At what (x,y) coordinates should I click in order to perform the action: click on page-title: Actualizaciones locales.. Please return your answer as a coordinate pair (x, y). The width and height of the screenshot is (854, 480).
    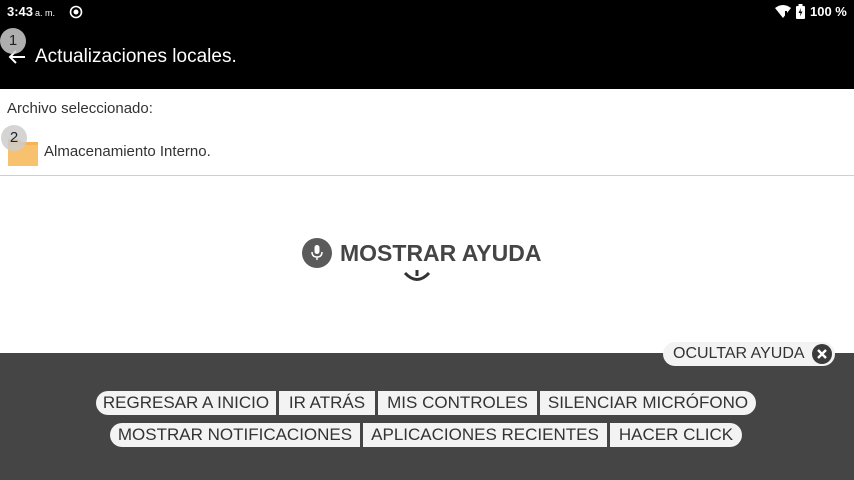
    Looking at the image, I should click on (136, 56).